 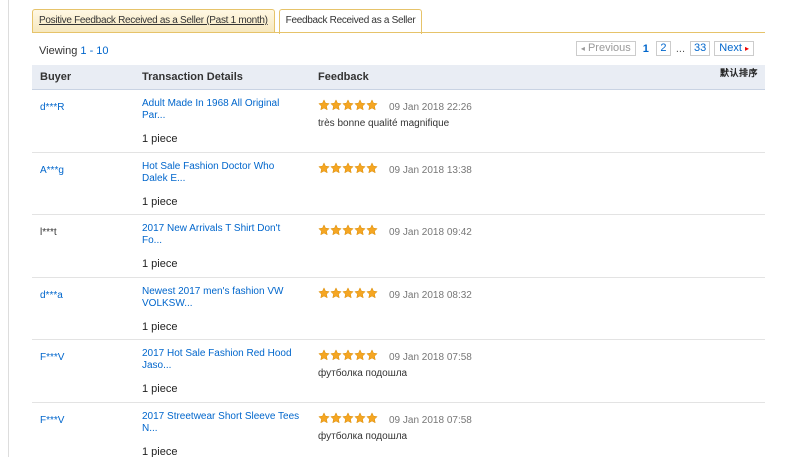 I want to click on viewing-range: 1 - 10, so click(x=94, y=51).